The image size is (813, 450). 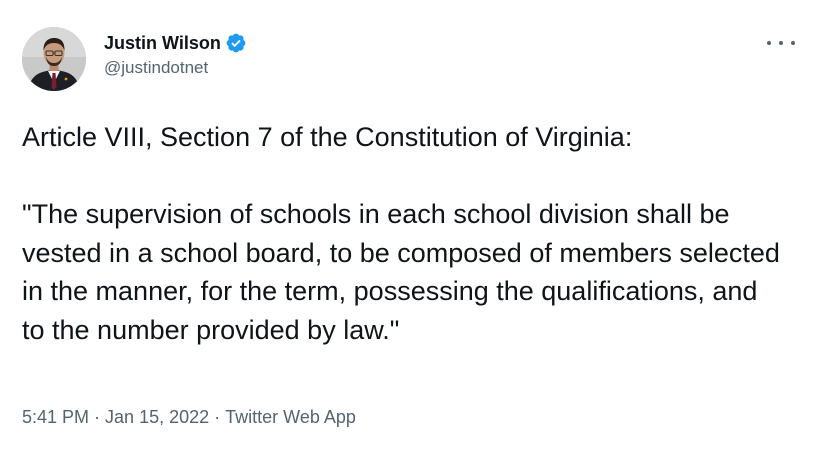 I want to click on more-options-icon, so click(x=781, y=43).